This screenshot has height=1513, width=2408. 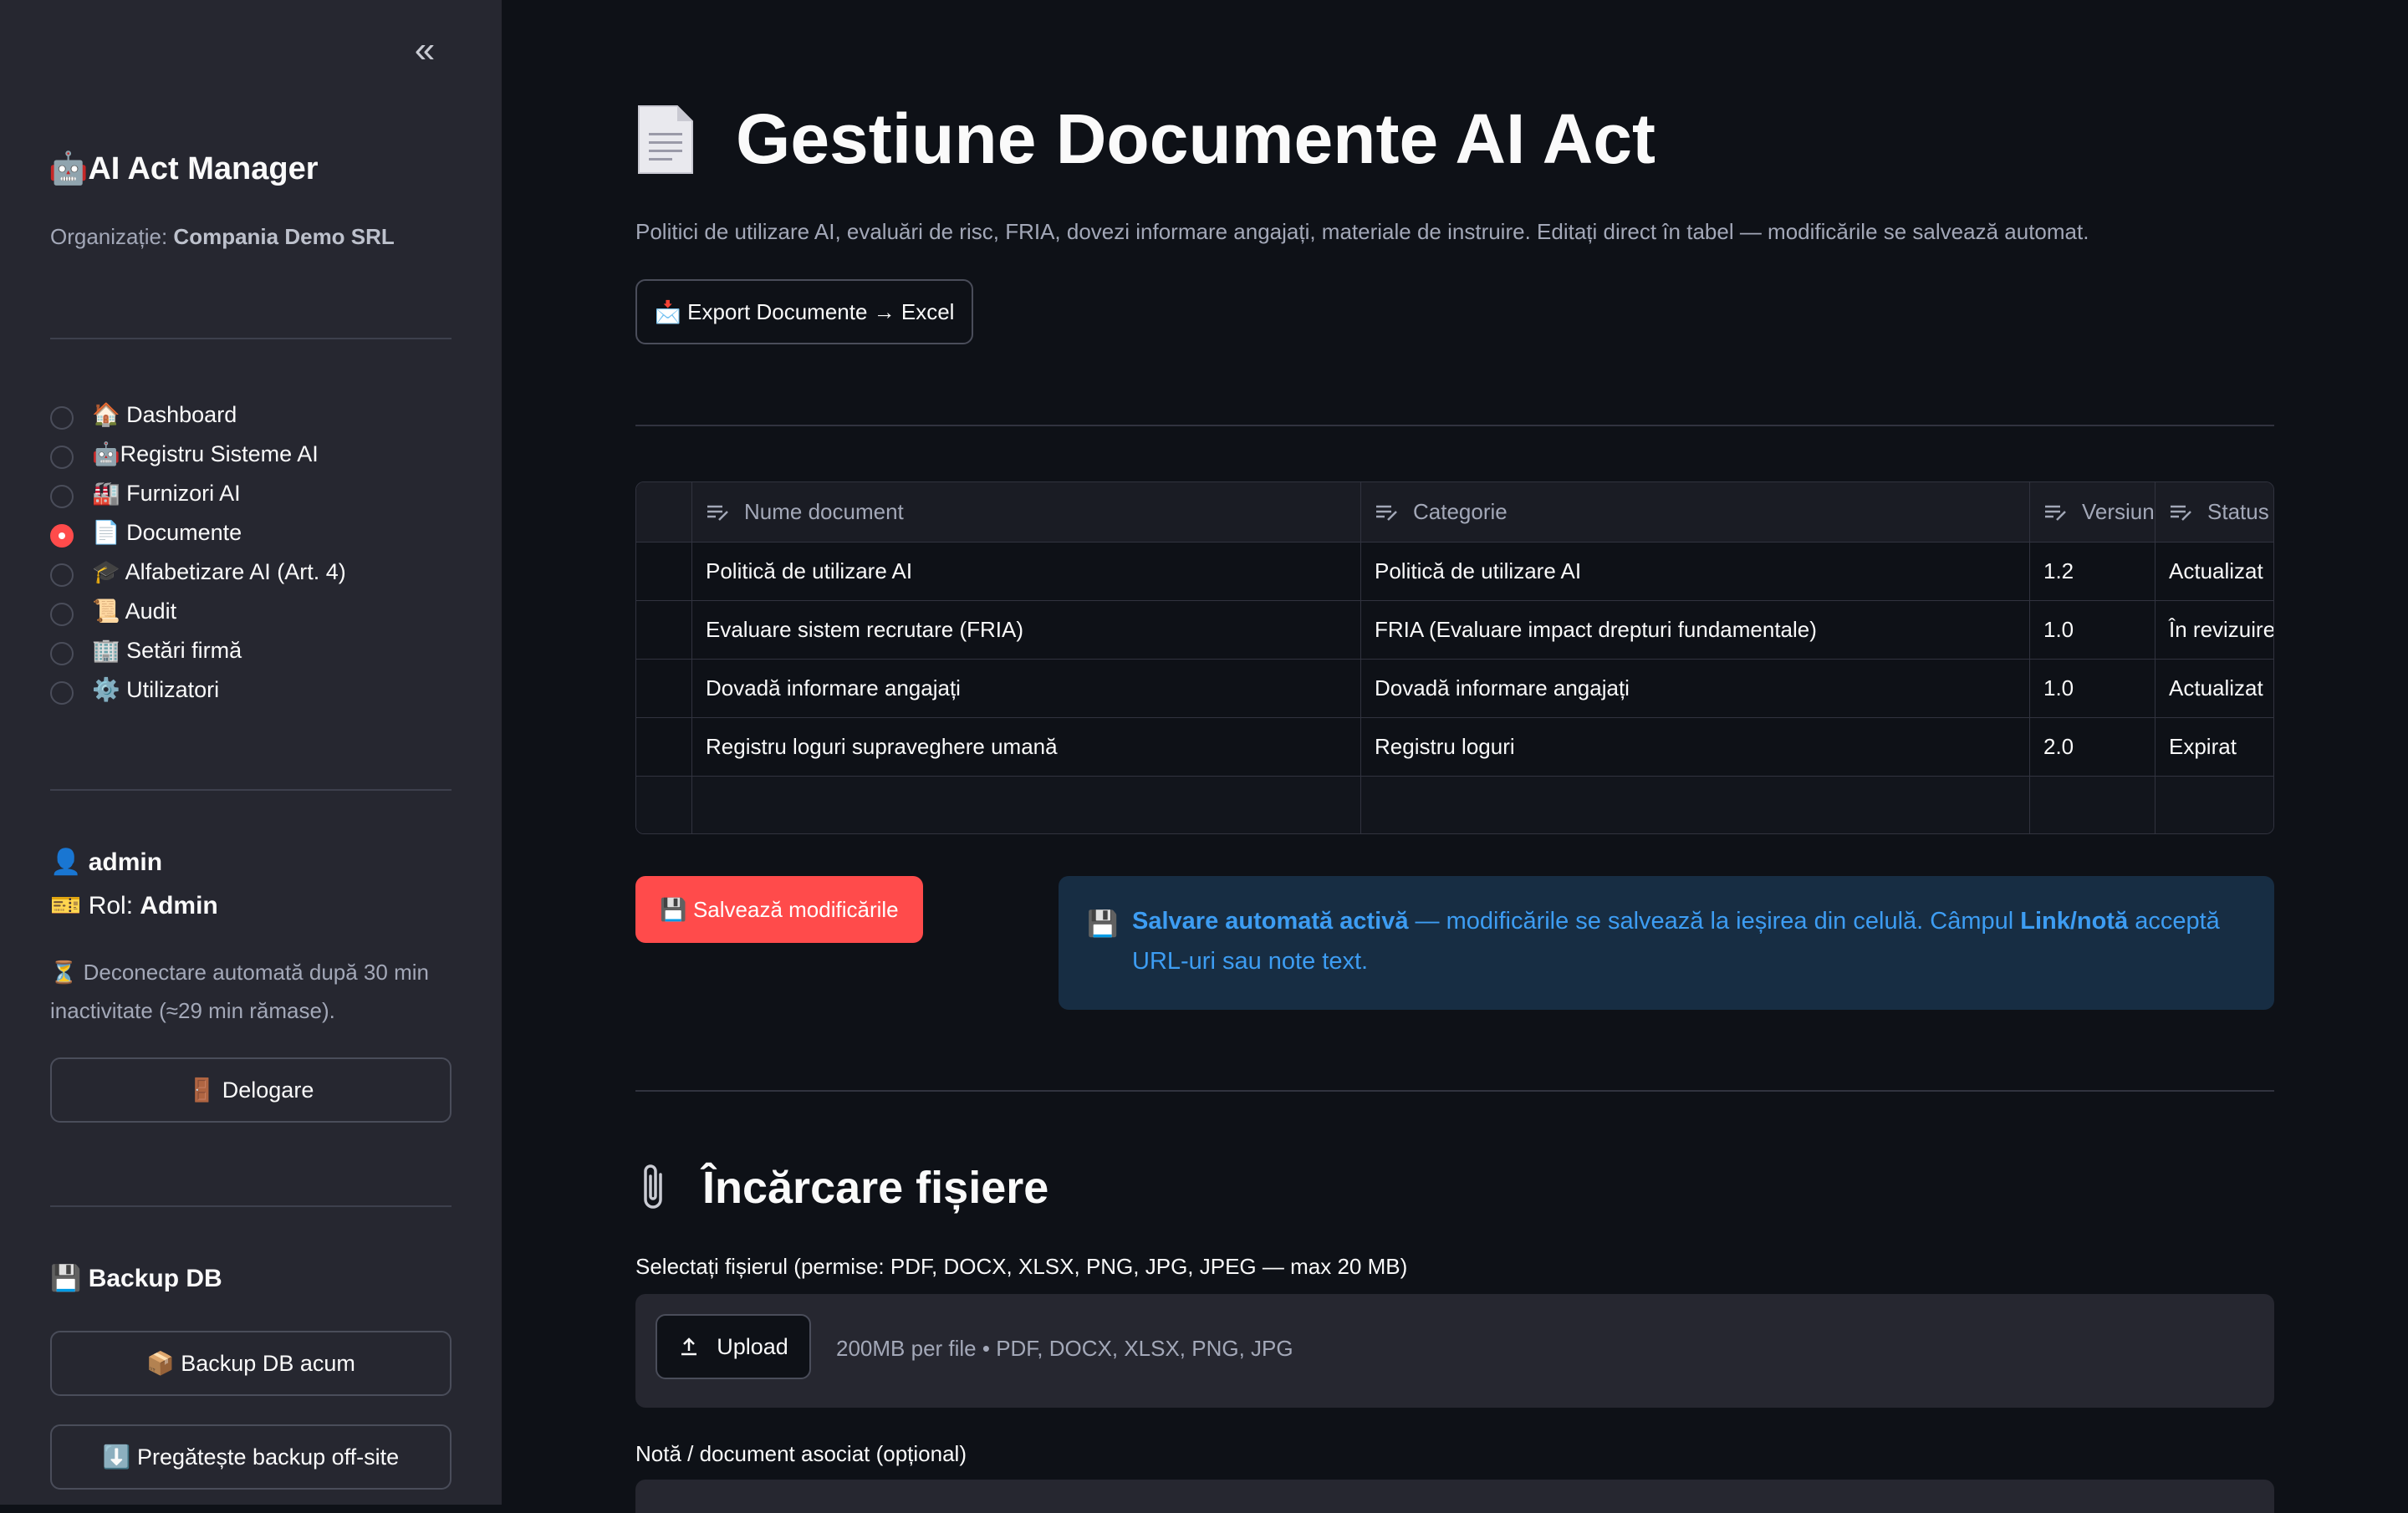 What do you see at coordinates (1455, 1496) in the screenshot?
I see `note-textarea` at bounding box center [1455, 1496].